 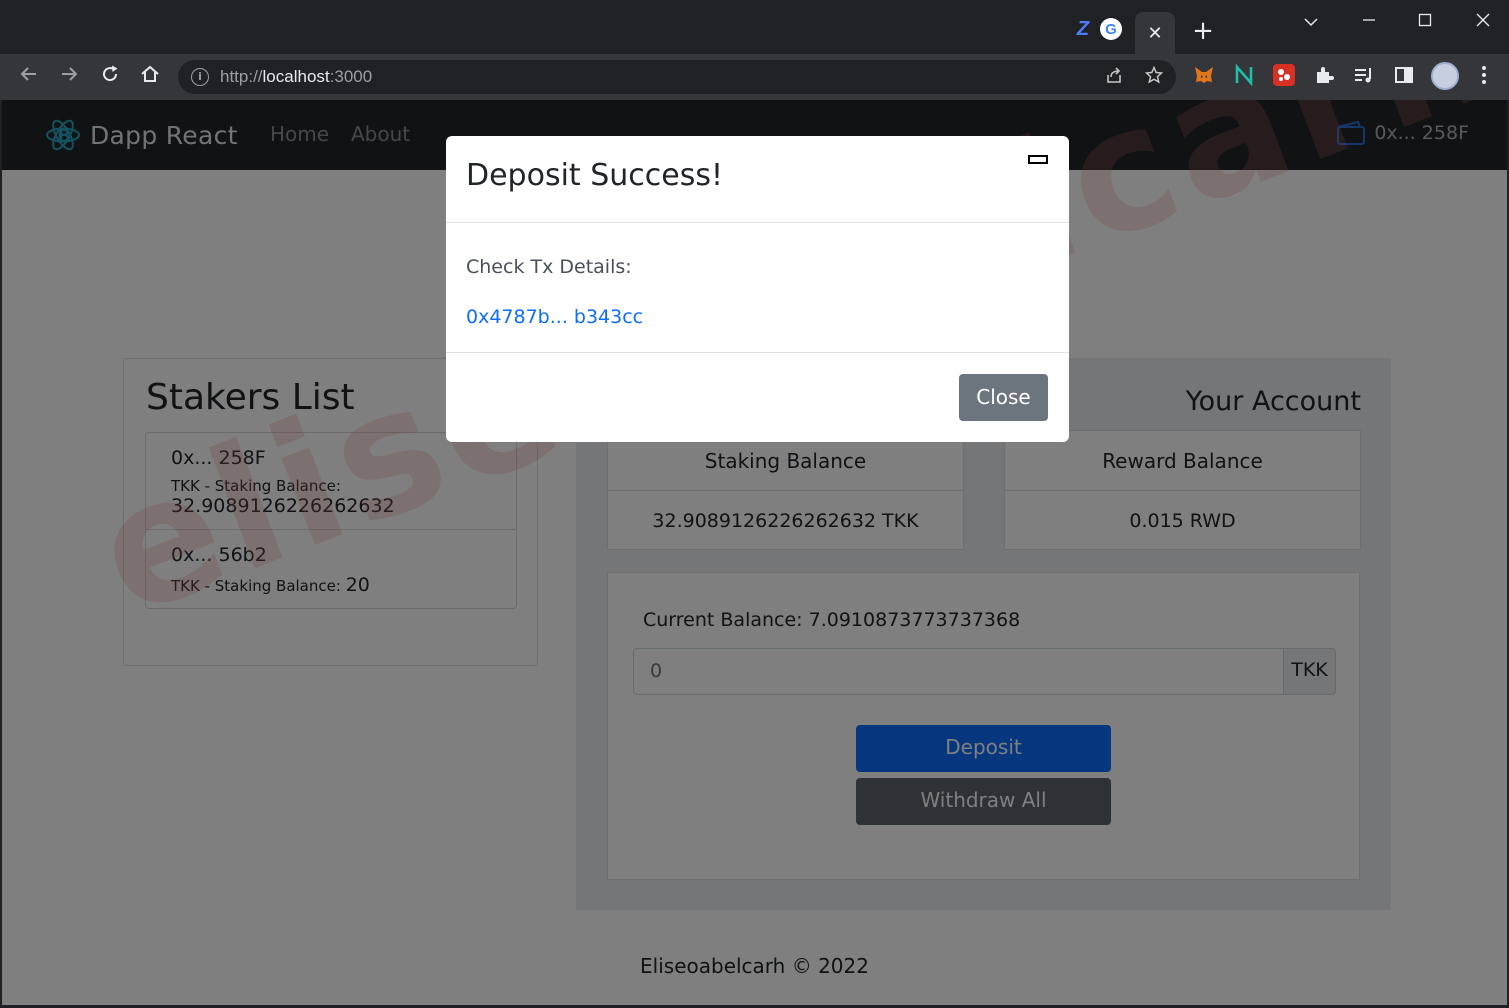 I want to click on modal-title: Deposit Success!, so click(x=595, y=175).